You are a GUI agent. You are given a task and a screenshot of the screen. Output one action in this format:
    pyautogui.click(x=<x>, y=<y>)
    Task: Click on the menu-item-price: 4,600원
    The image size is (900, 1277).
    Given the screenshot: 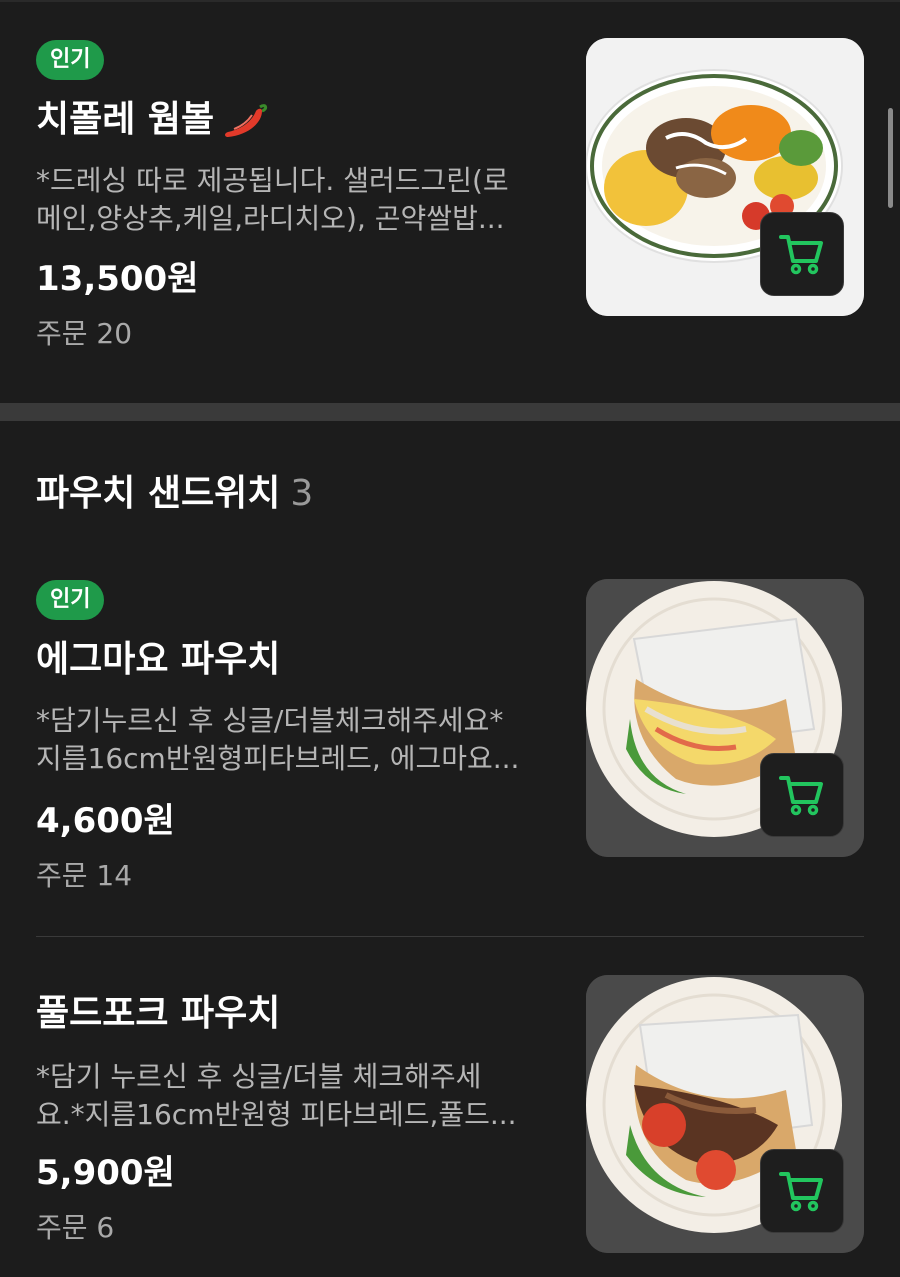 What is the action you would take?
    pyautogui.click(x=105, y=821)
    